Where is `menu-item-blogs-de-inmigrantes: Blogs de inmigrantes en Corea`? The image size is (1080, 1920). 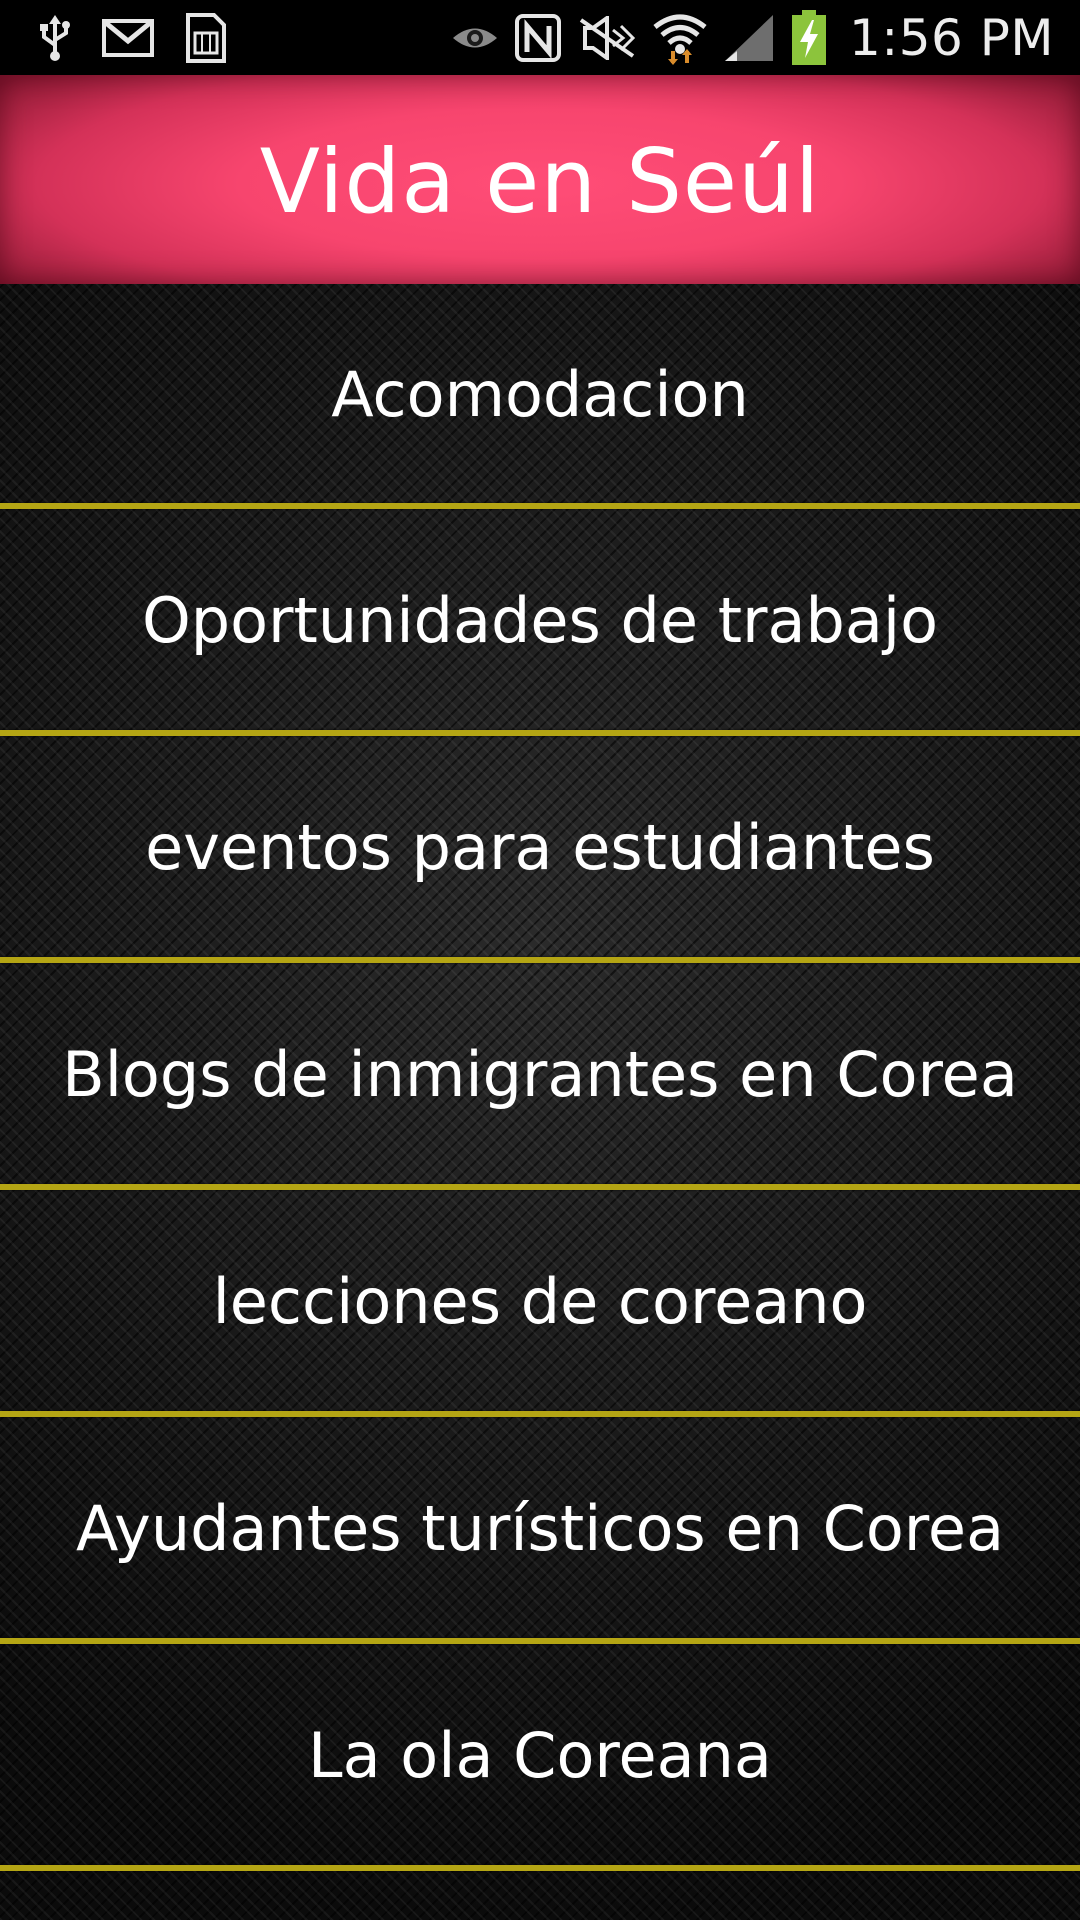 menu-item-blogs-de-inmigrantes: Blogs de inmigrantes en Corea is located at coordinates (540, 1074).